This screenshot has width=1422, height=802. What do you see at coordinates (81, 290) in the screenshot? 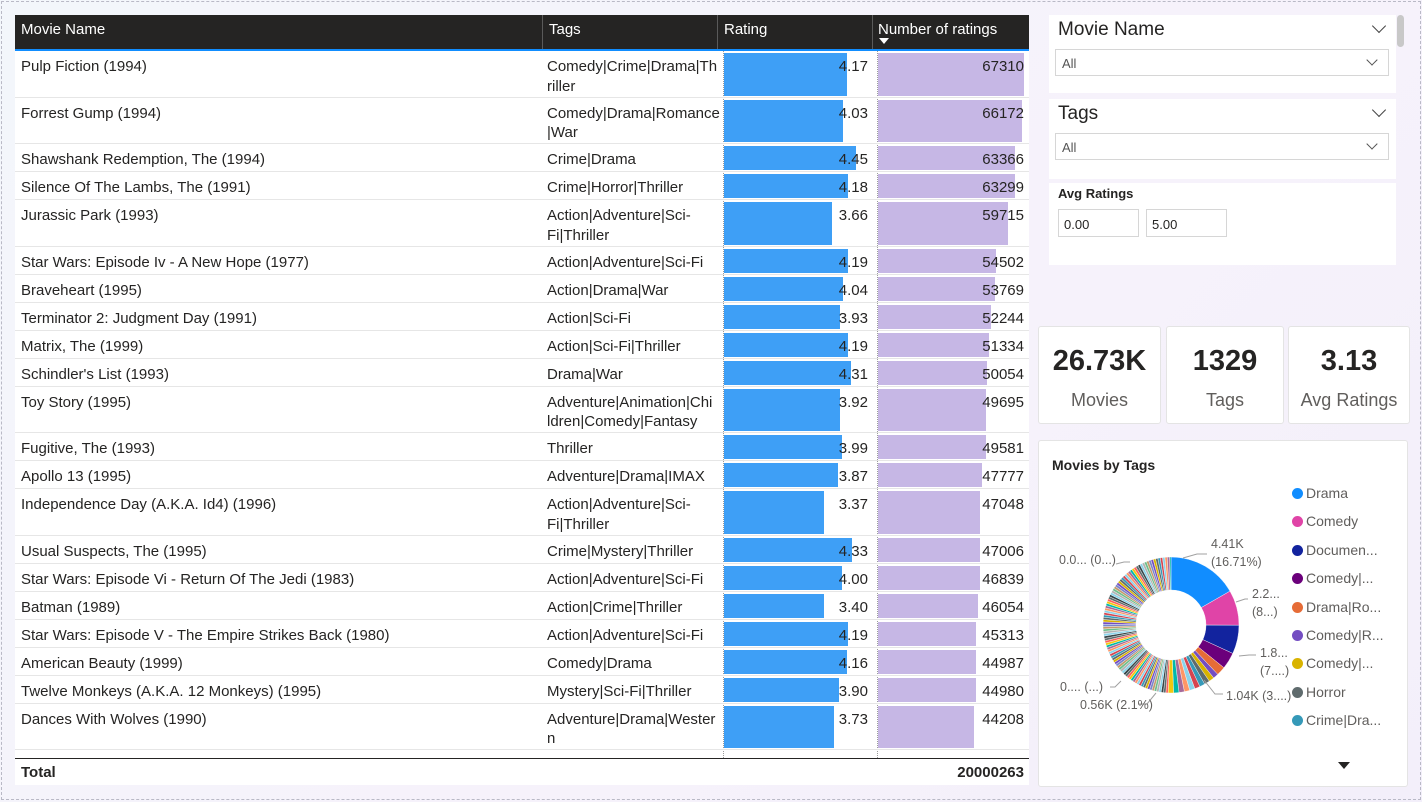
I see `movie-name-cell: Braveheart (1995)` at bounding box center [81, 290].